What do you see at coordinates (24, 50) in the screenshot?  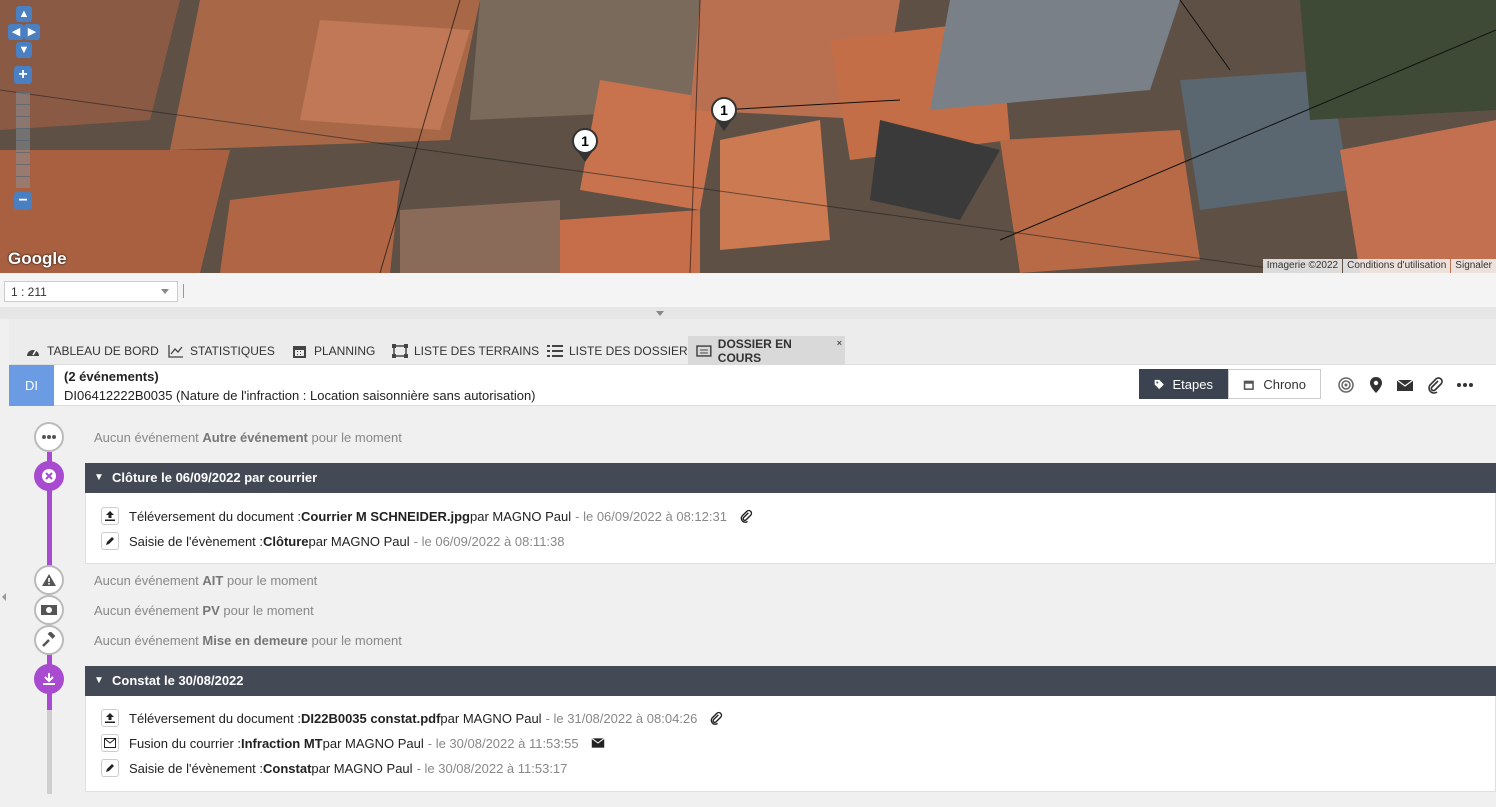 I see `pan-down-icon: ▼` at bounding box center [24, 50].